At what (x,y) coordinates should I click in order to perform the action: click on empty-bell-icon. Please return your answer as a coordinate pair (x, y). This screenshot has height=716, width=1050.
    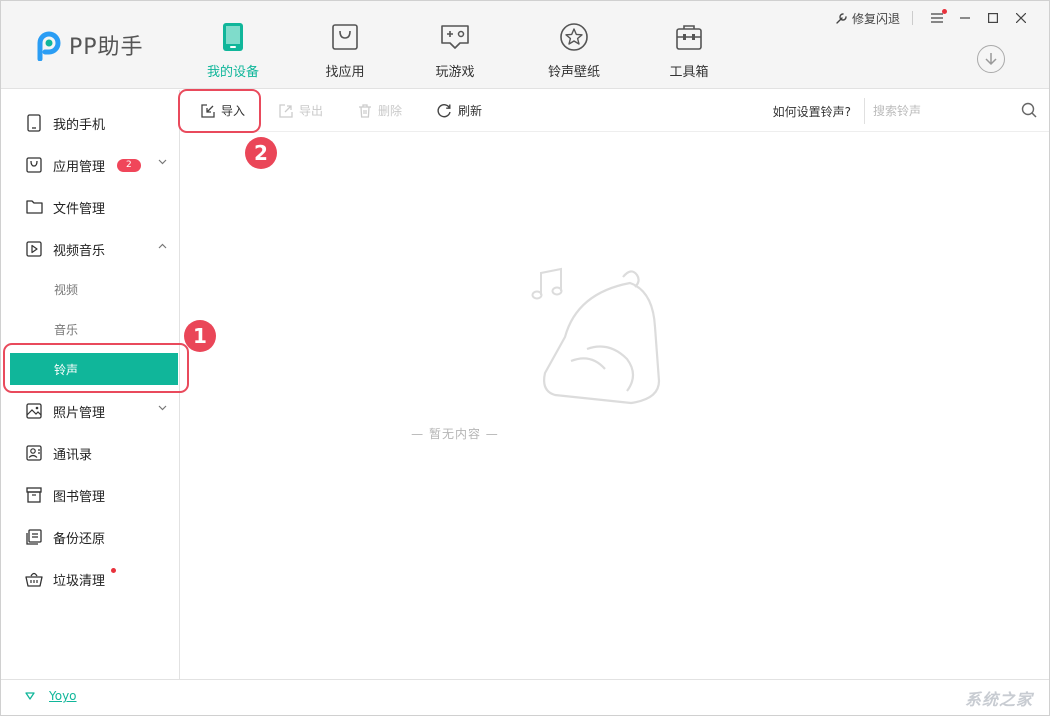
    Looking at the image, I should click on (596, 336).